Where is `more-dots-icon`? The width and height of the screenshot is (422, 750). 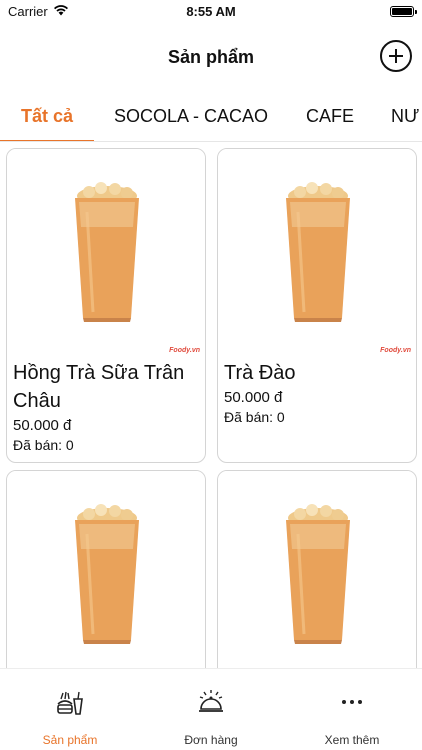 more-dots-icon is located at coordinates (352, 702).